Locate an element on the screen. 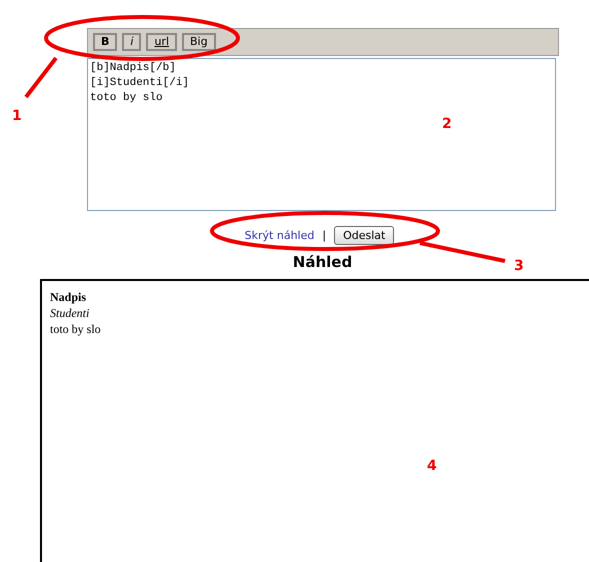  annotation-number: 4 is located at coordinates (432, 466).